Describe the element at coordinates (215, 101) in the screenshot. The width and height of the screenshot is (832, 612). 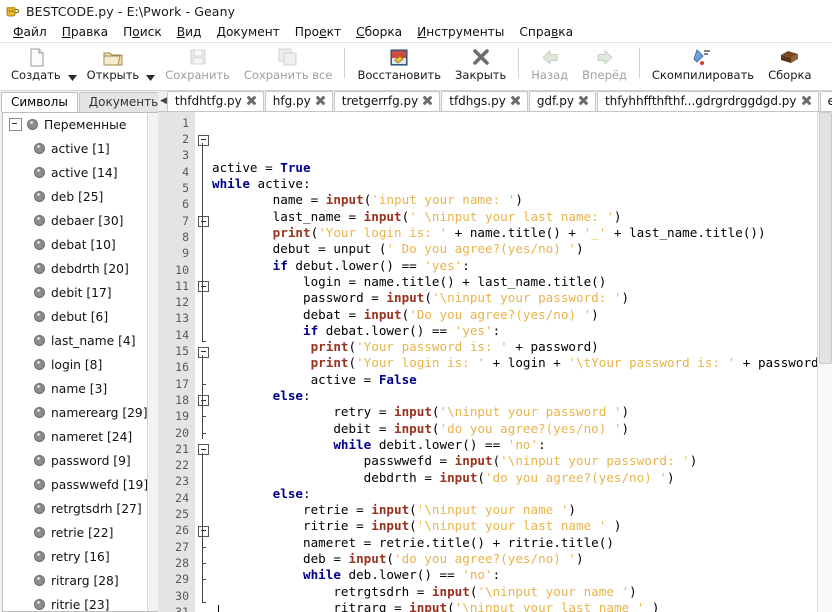
I see `document-tab-0: thfdhtfg.py` at that location.